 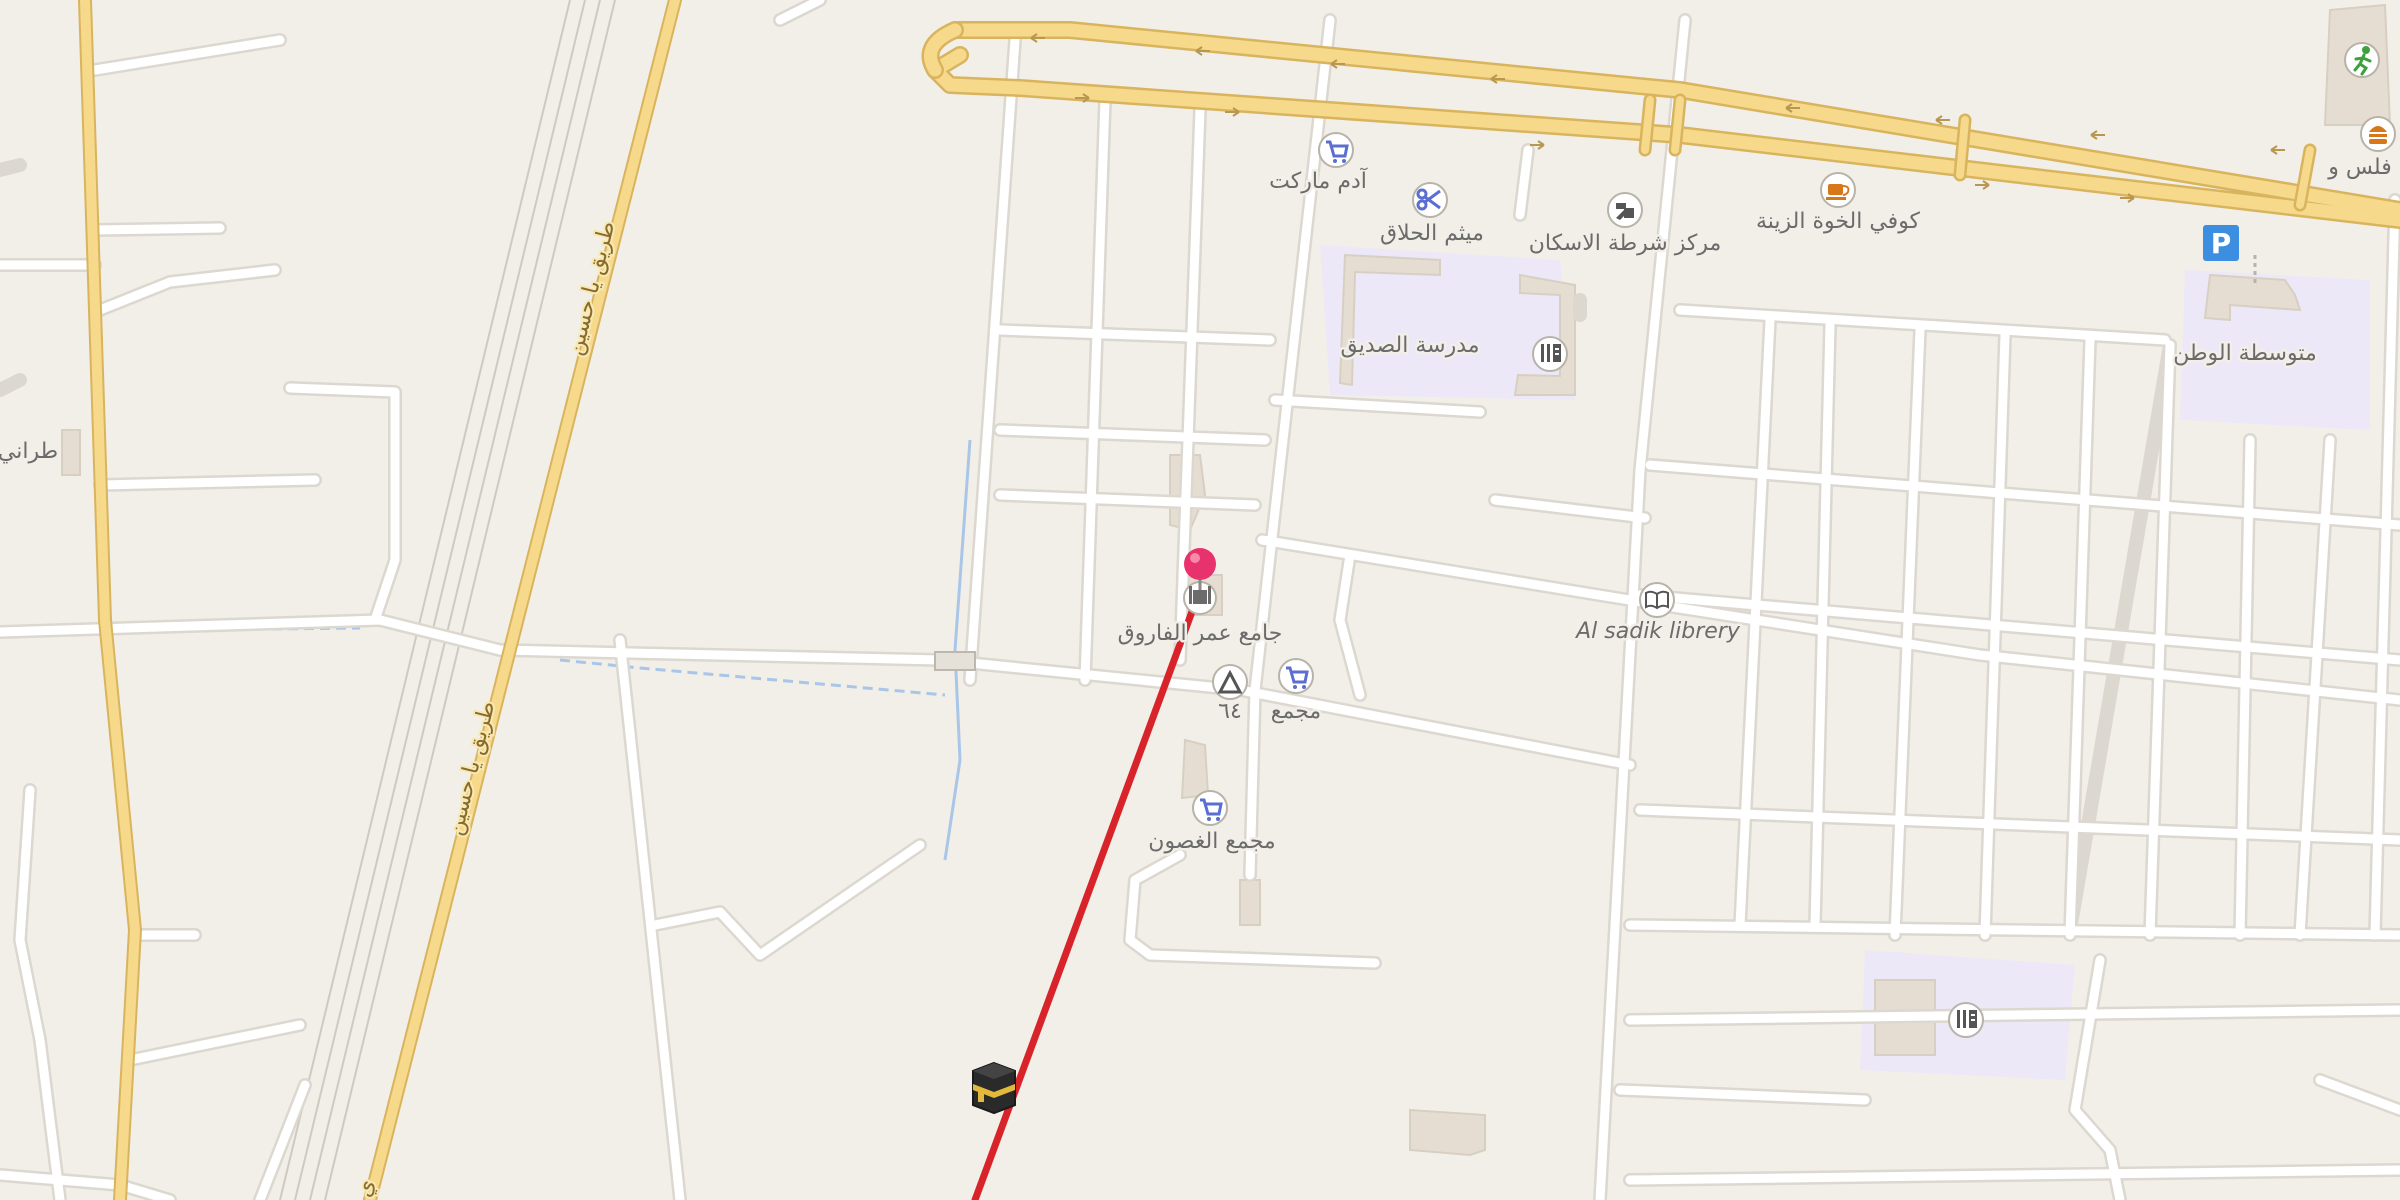 What do you see at coordinates (29, 451) in the screenshot?
I see `left-edge-label: طراني` at bounding box center [29, 451].